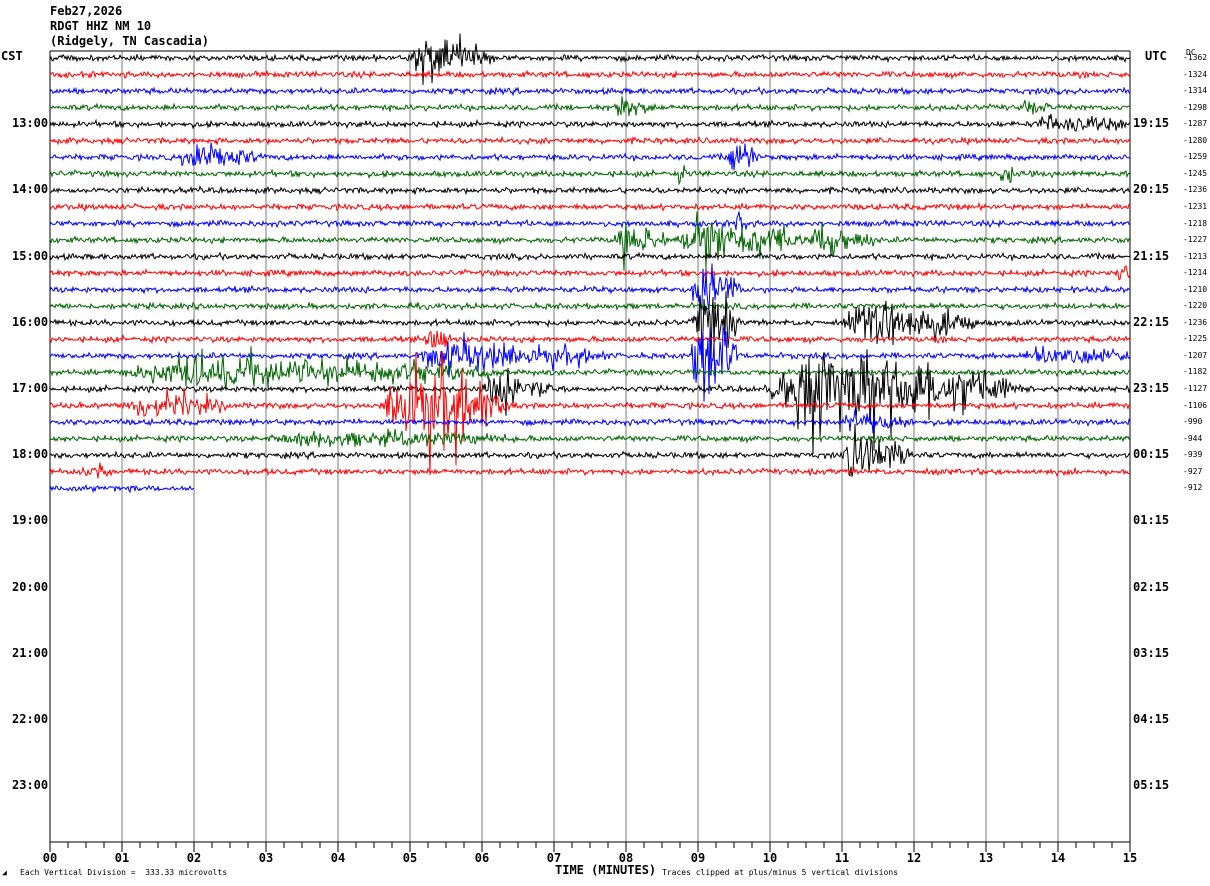  I want to click on right-hour-label: 19:15, so click(1151, 123).